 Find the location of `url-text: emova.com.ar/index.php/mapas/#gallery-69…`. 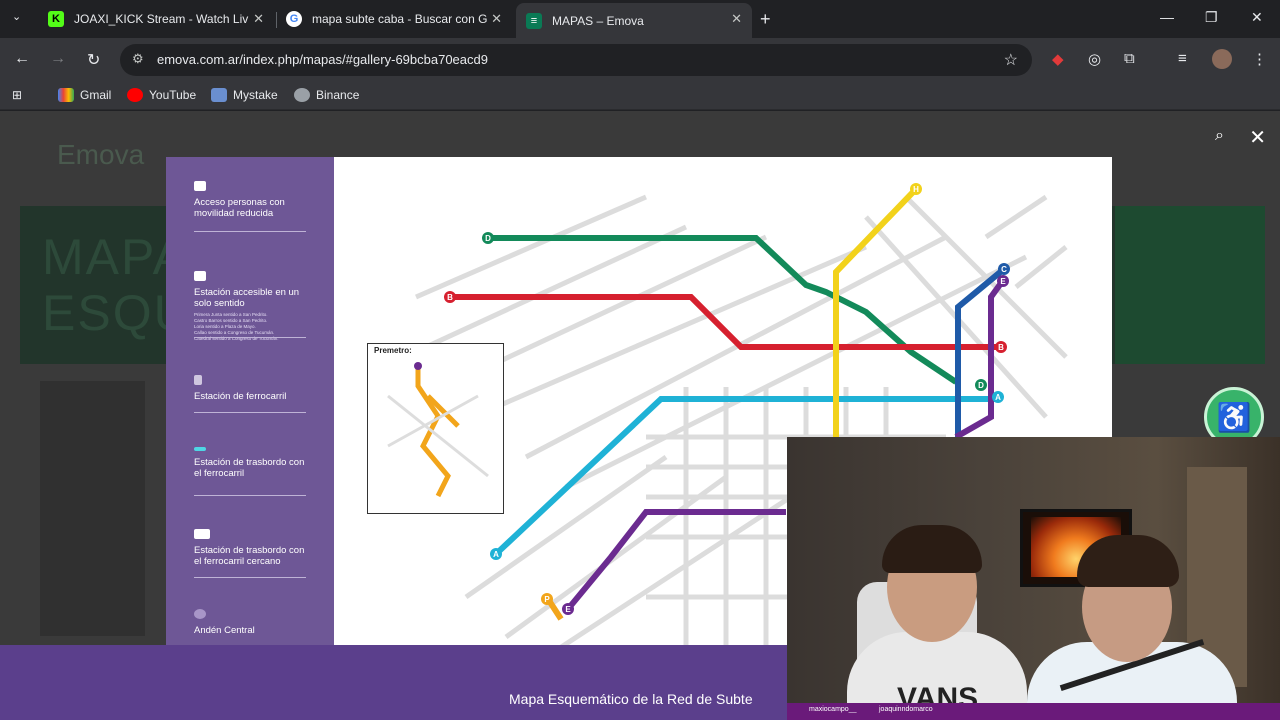

url-text: emova.com.ar/index.php/mapas/#gallery-69… is located at coordinates (322, 59).